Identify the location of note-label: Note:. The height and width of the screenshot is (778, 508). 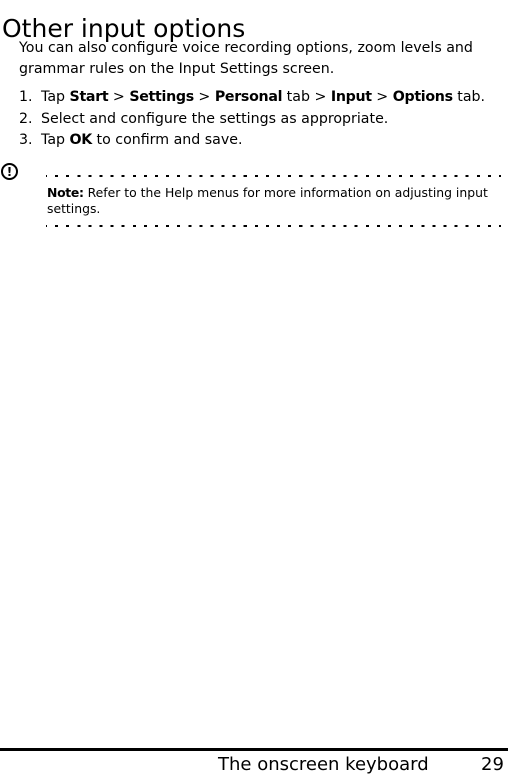
(65, 192).